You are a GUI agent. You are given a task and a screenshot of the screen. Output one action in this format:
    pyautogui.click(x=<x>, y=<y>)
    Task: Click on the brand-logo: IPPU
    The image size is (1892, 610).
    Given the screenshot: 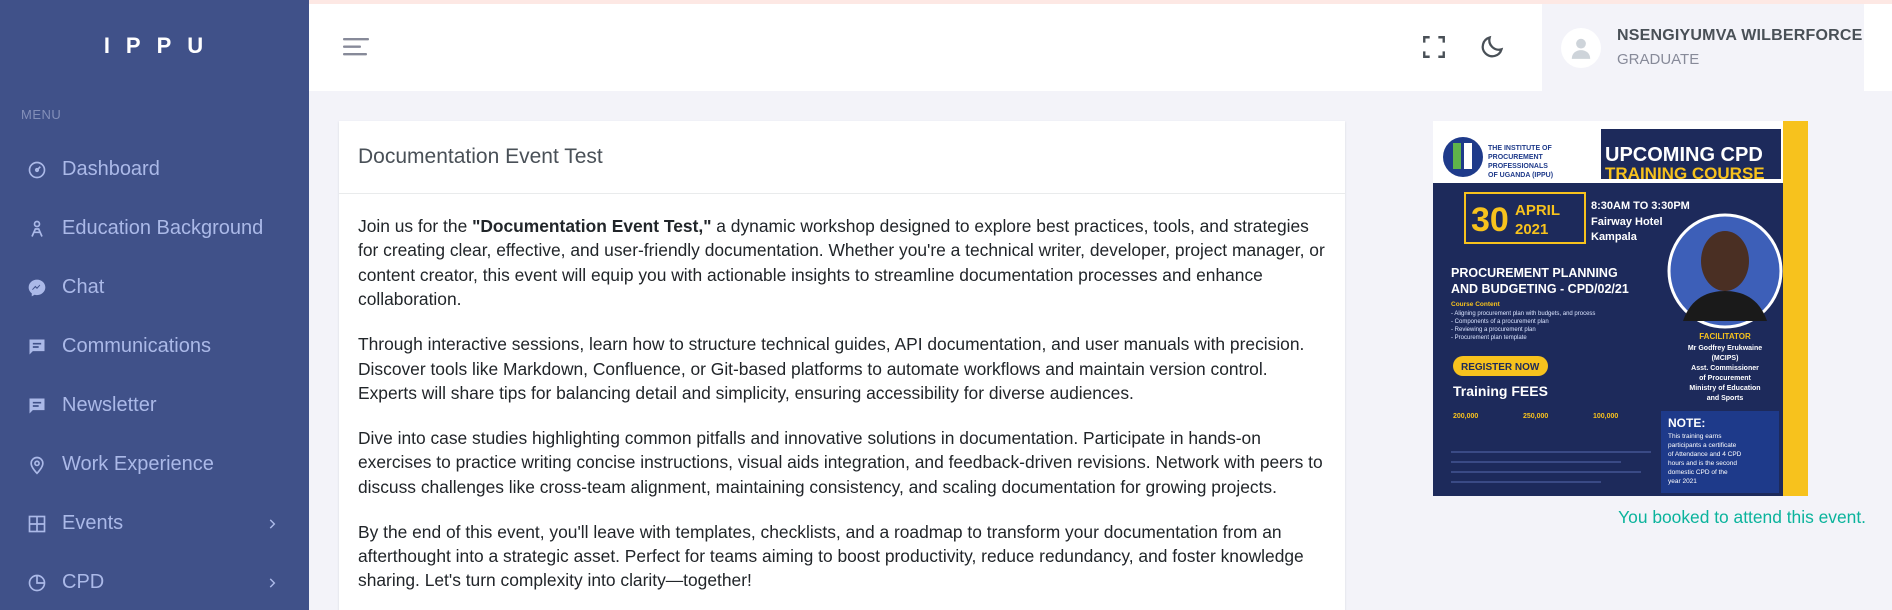 What is the action you would take?
    pyautogui.click(x=154, y=46)
    